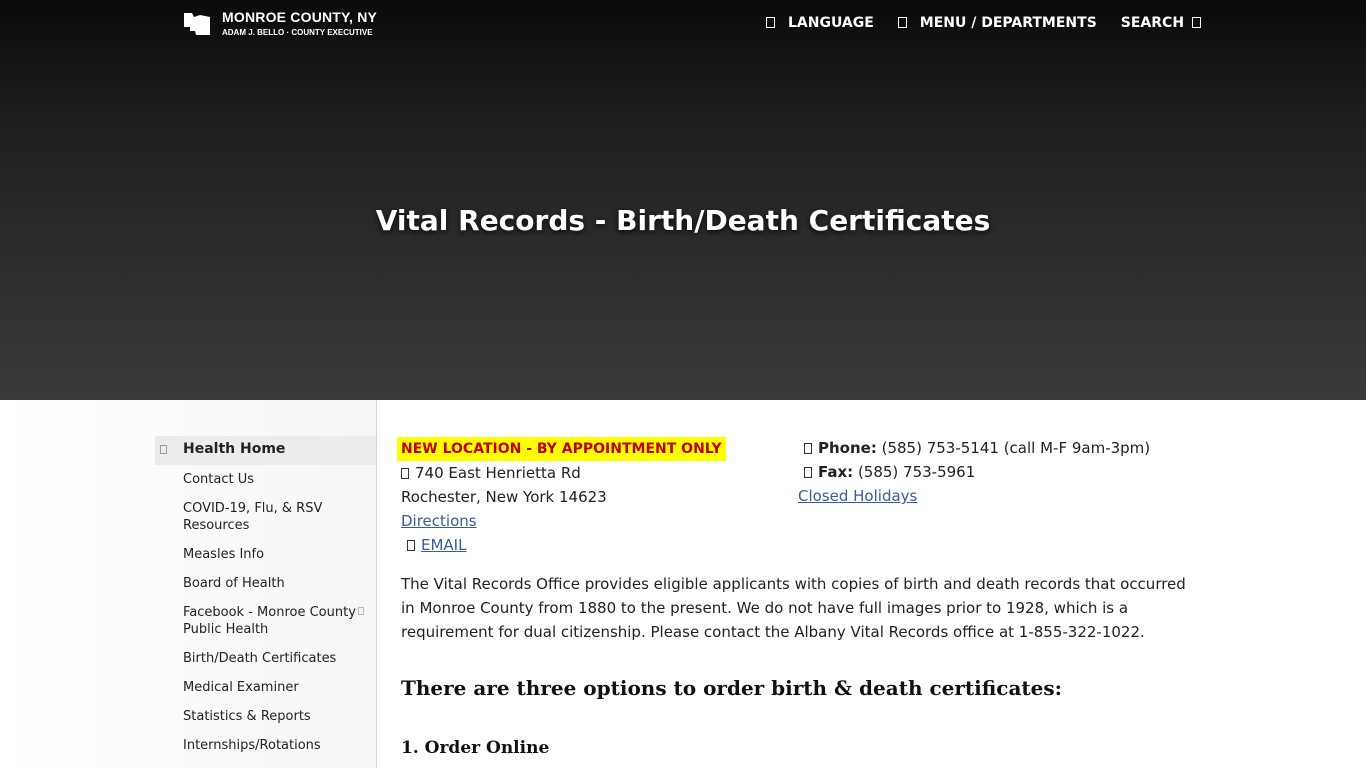  Describe the element at coordinates (269, 621) in the screenshot. I see `sidebar-item-label: Facebook - Monroe County Public Health` at that location.